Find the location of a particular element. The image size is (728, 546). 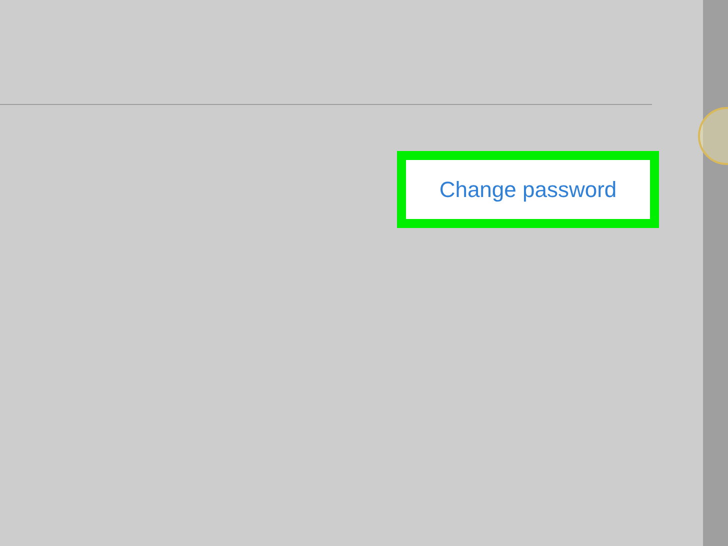

scrollbar is located at coordinates (715, 273).